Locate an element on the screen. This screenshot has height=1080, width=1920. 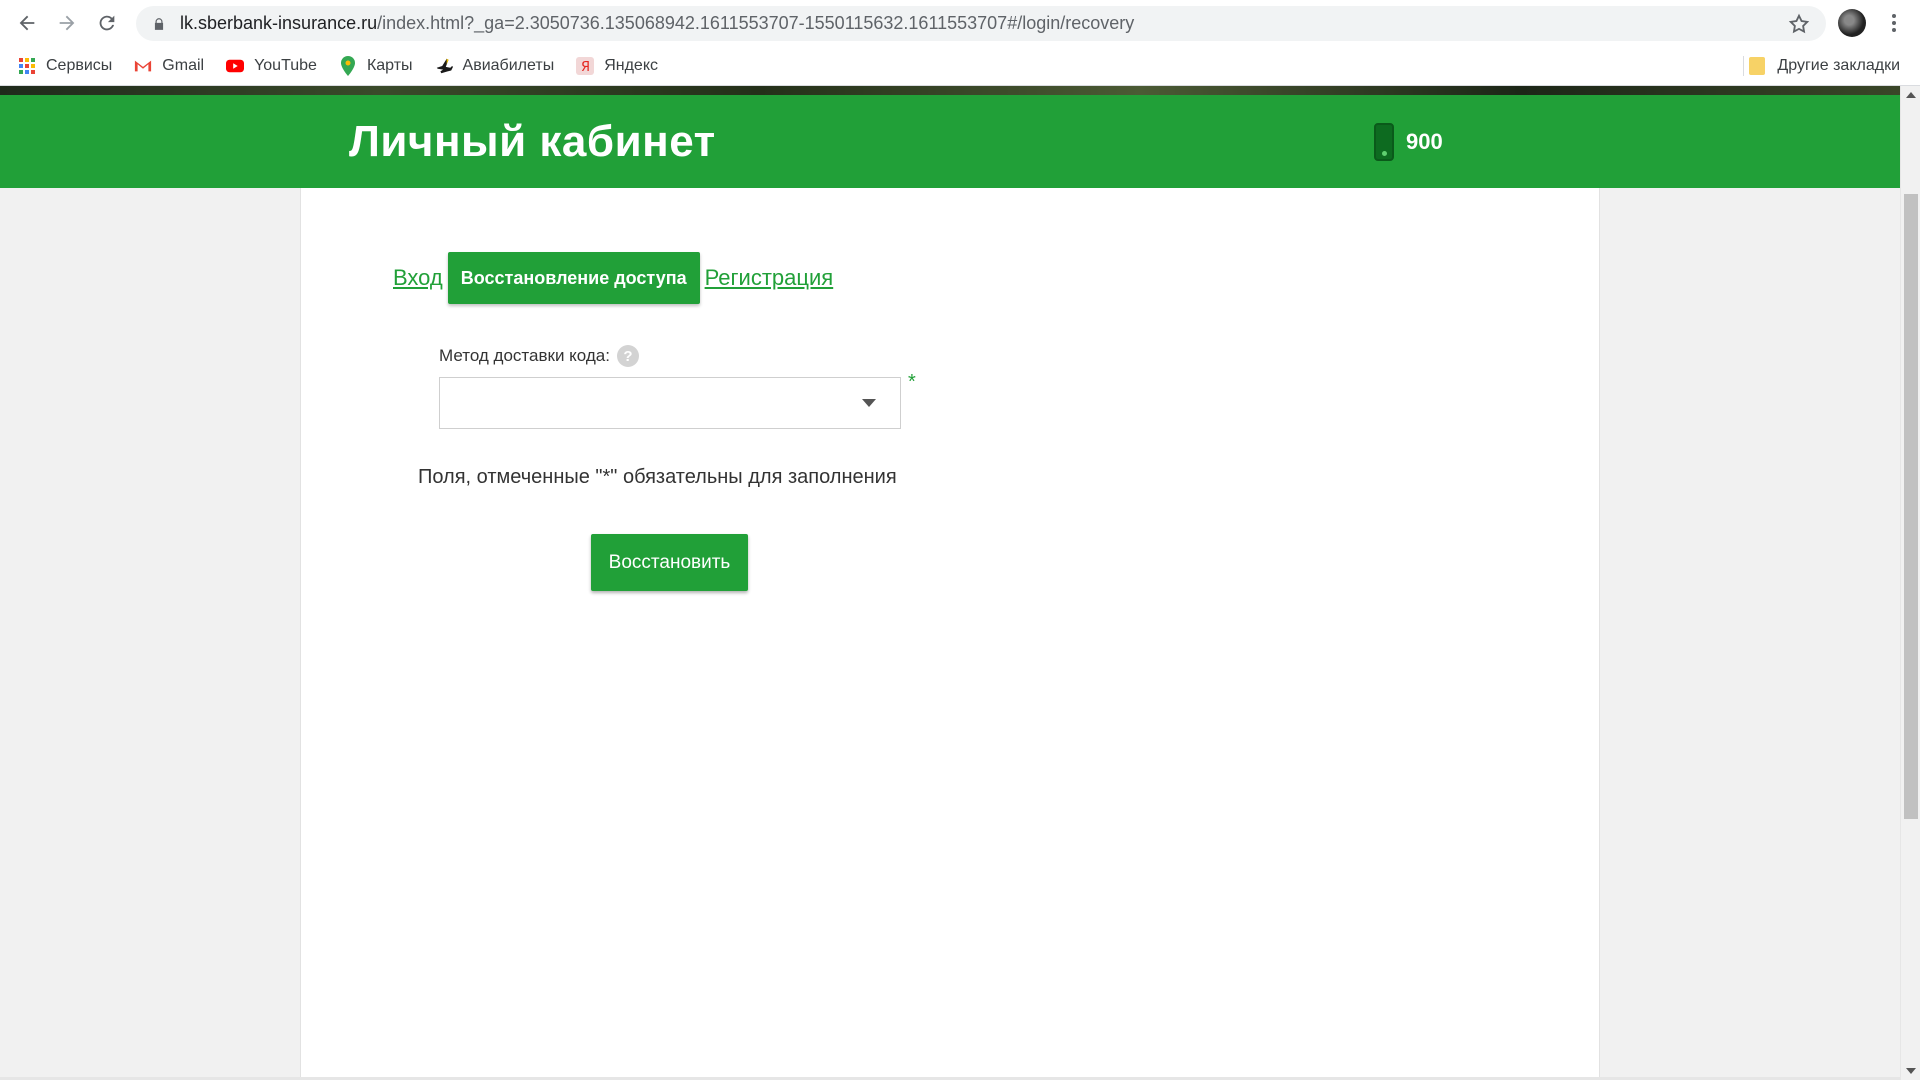
tab-register: Регистрация is located at coordinates (769, 278).